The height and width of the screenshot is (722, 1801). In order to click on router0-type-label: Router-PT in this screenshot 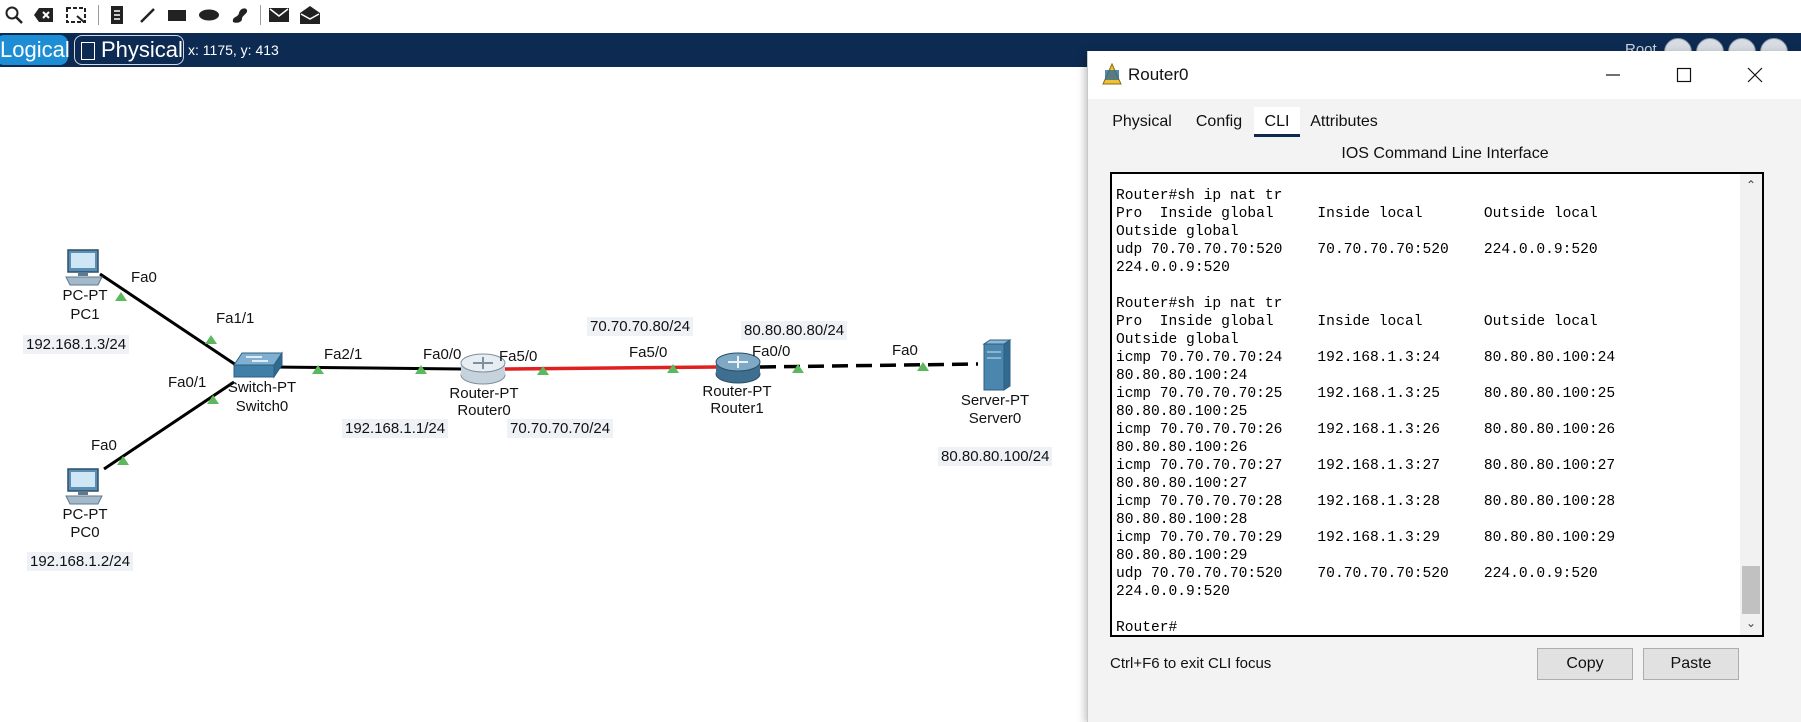, I will do `click(484, 393)`.